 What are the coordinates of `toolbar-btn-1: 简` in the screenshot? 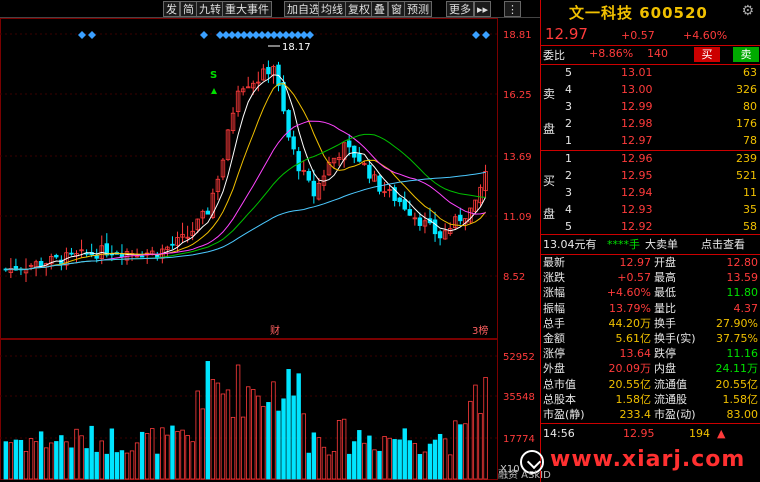 It's located at (188, 9).